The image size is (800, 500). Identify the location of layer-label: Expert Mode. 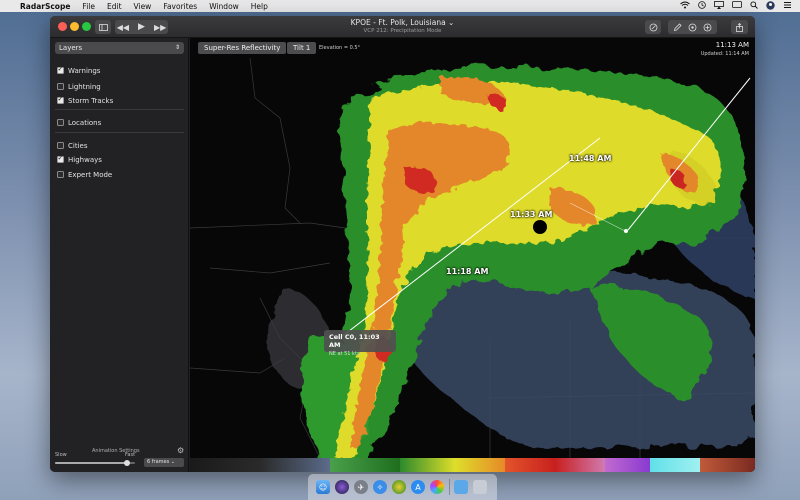
(90, 174).